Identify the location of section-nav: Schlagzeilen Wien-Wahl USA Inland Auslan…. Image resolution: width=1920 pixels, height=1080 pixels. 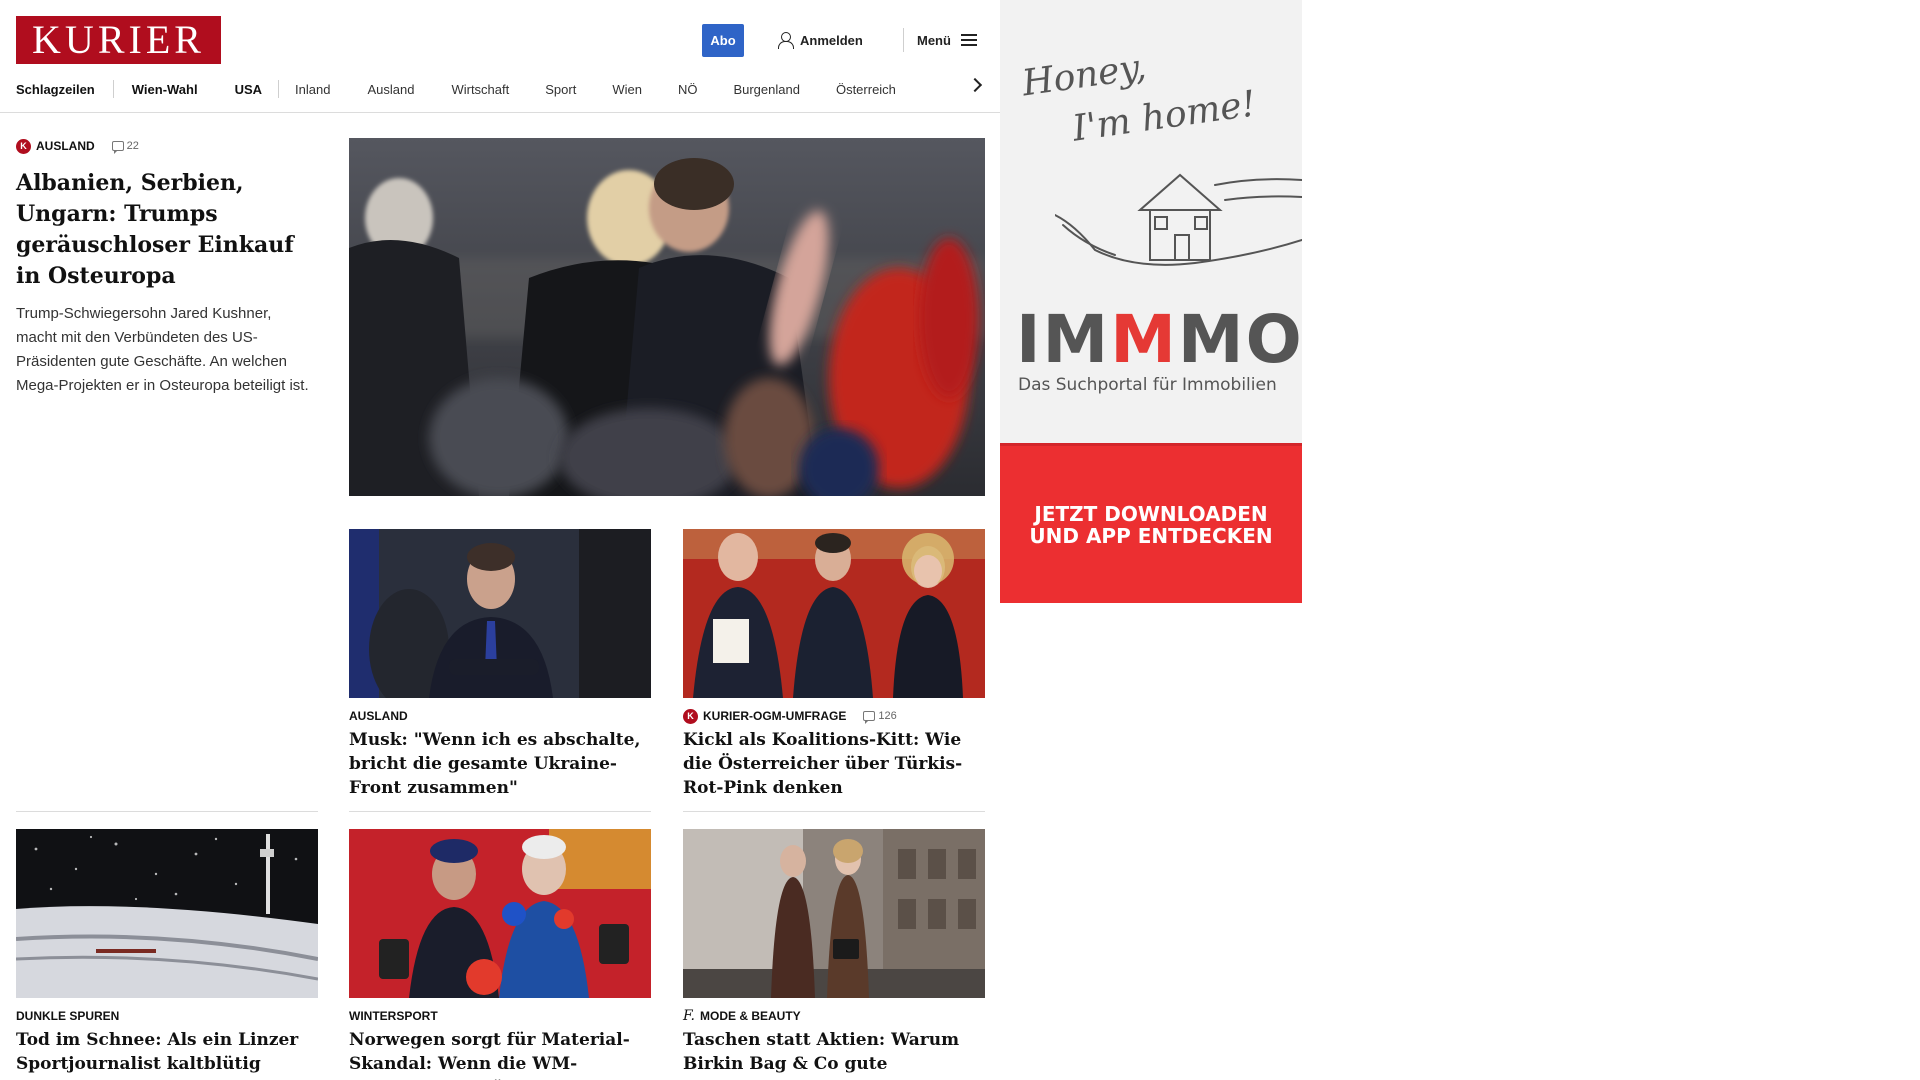
(500, 89).